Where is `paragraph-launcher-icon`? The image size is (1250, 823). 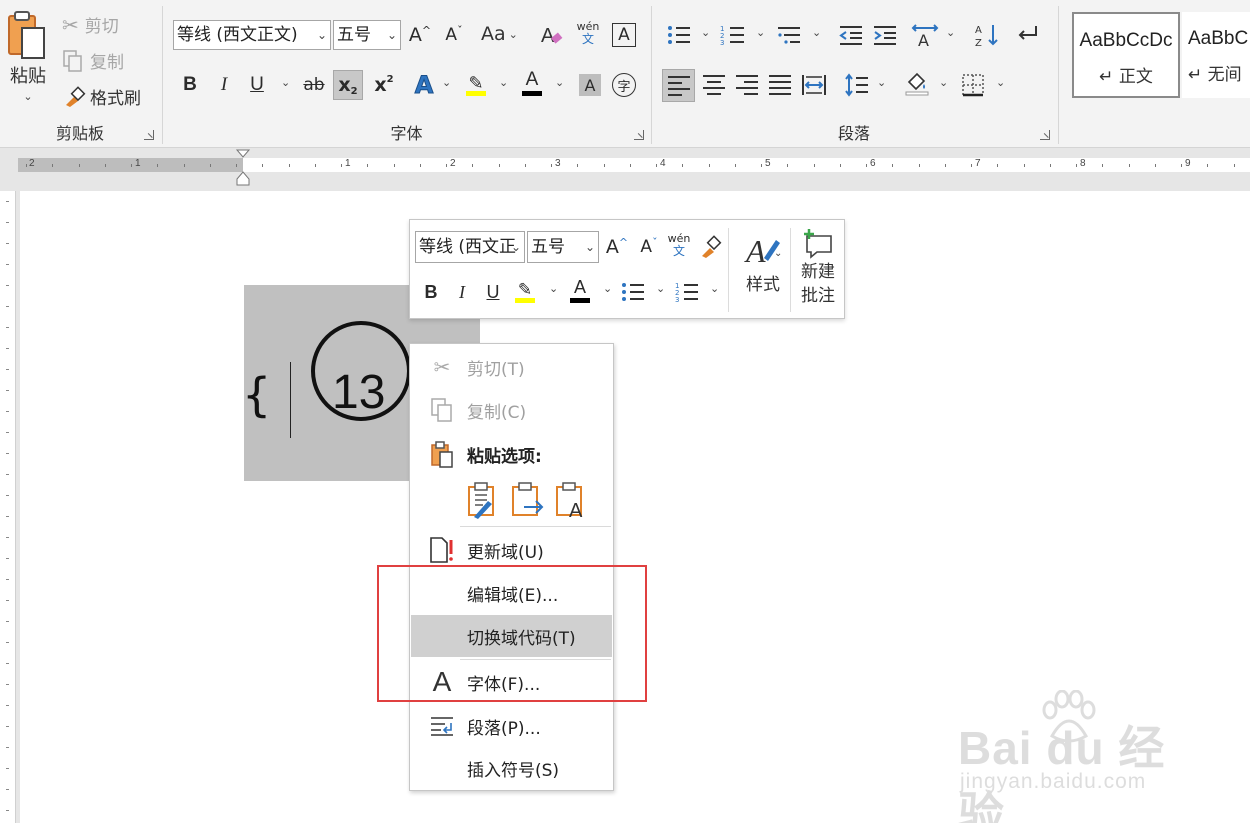 paragraph-launcher-icon is located at coordinates (1045, 135).